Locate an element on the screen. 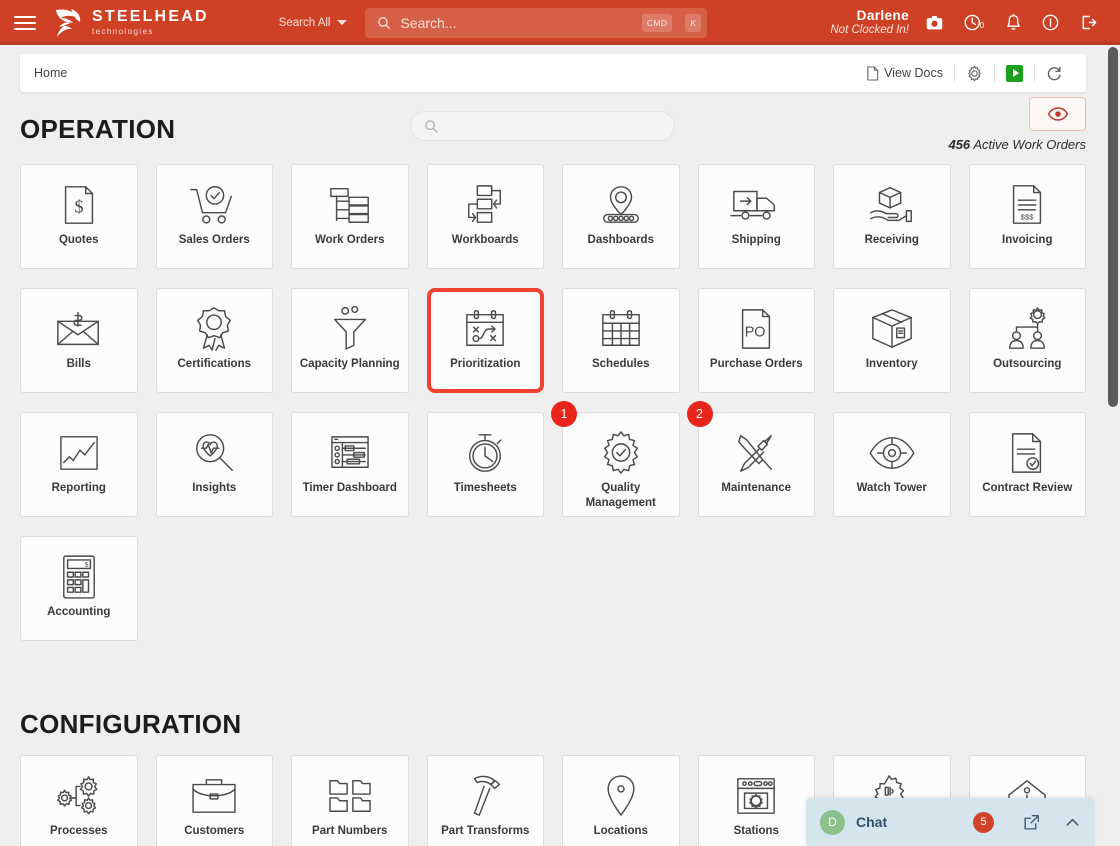 This screenshot has width=1120, height=846. tile-label: Maintenance is located at coordinates (756, 488).